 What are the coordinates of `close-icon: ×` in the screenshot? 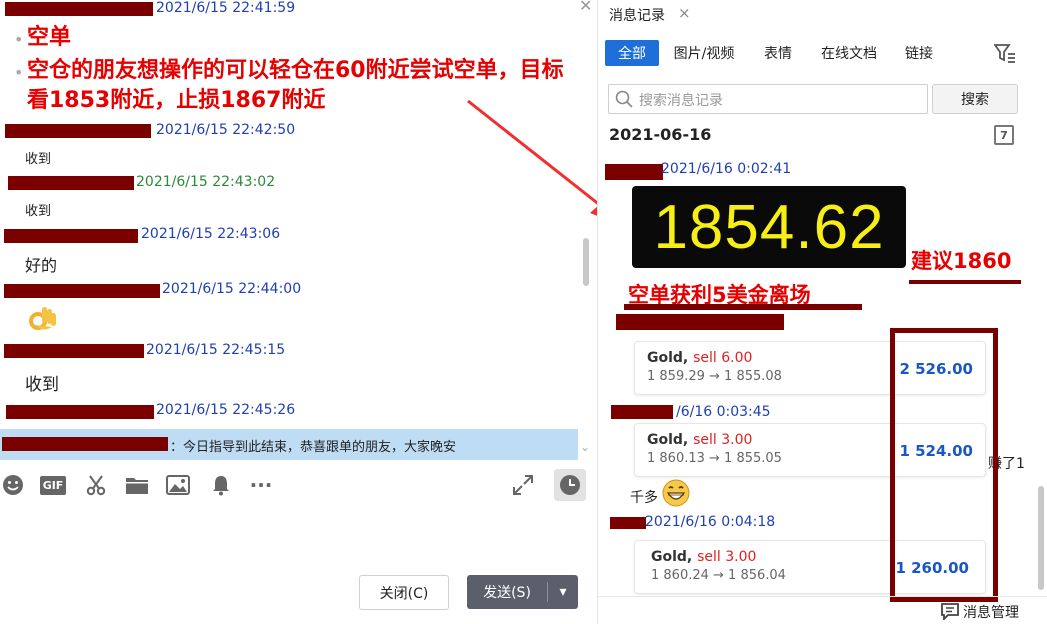 It's located at (684, 13).